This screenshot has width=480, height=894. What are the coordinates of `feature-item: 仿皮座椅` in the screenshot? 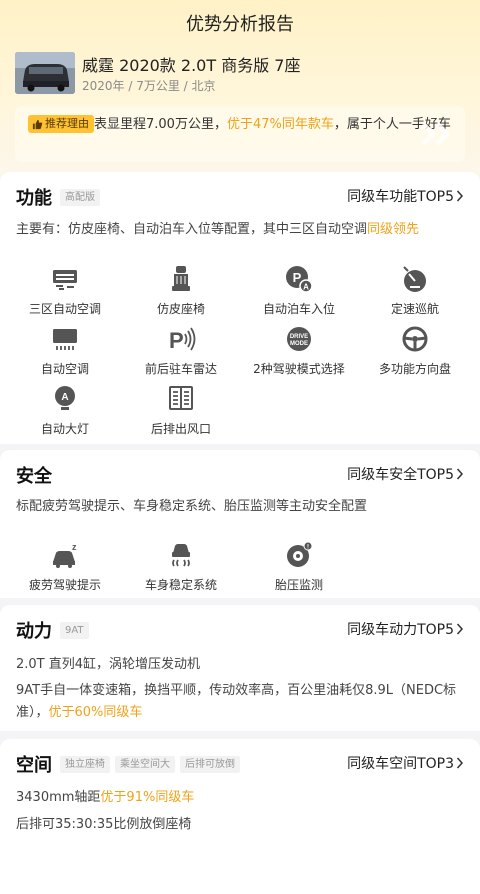 It's located at (181, 290).